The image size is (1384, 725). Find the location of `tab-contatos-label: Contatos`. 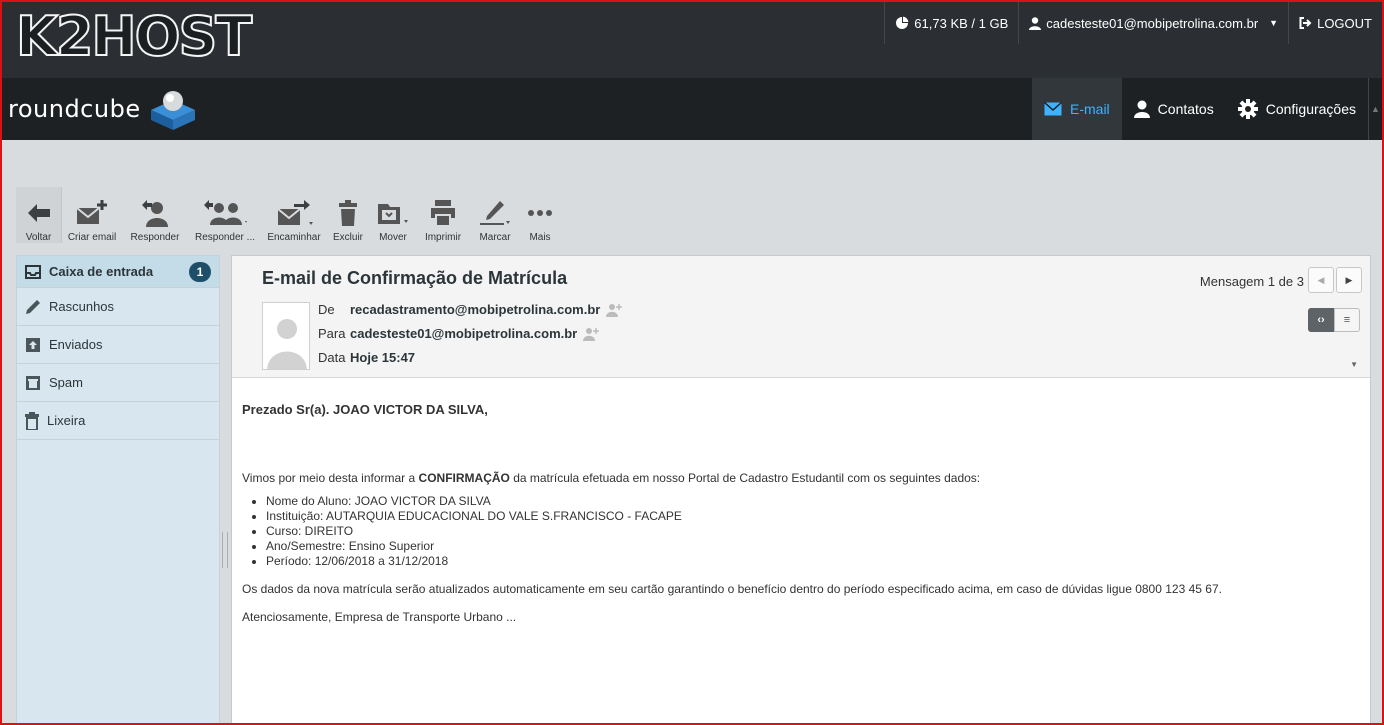

tab-contatos-label: Contatos is located at coordinates (1185, 109).